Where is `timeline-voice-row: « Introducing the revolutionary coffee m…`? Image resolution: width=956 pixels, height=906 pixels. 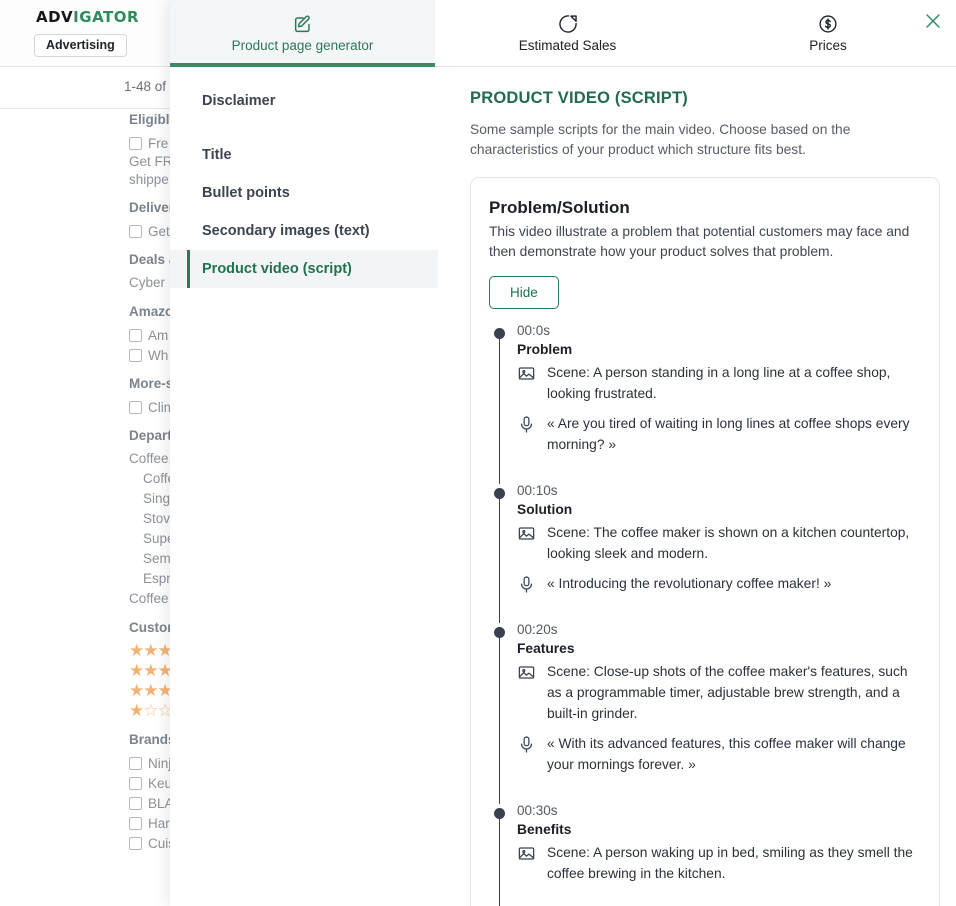 timeline-voice-row: « Introducing the revolutionary coffee m… is located at coordinates (719, 583).